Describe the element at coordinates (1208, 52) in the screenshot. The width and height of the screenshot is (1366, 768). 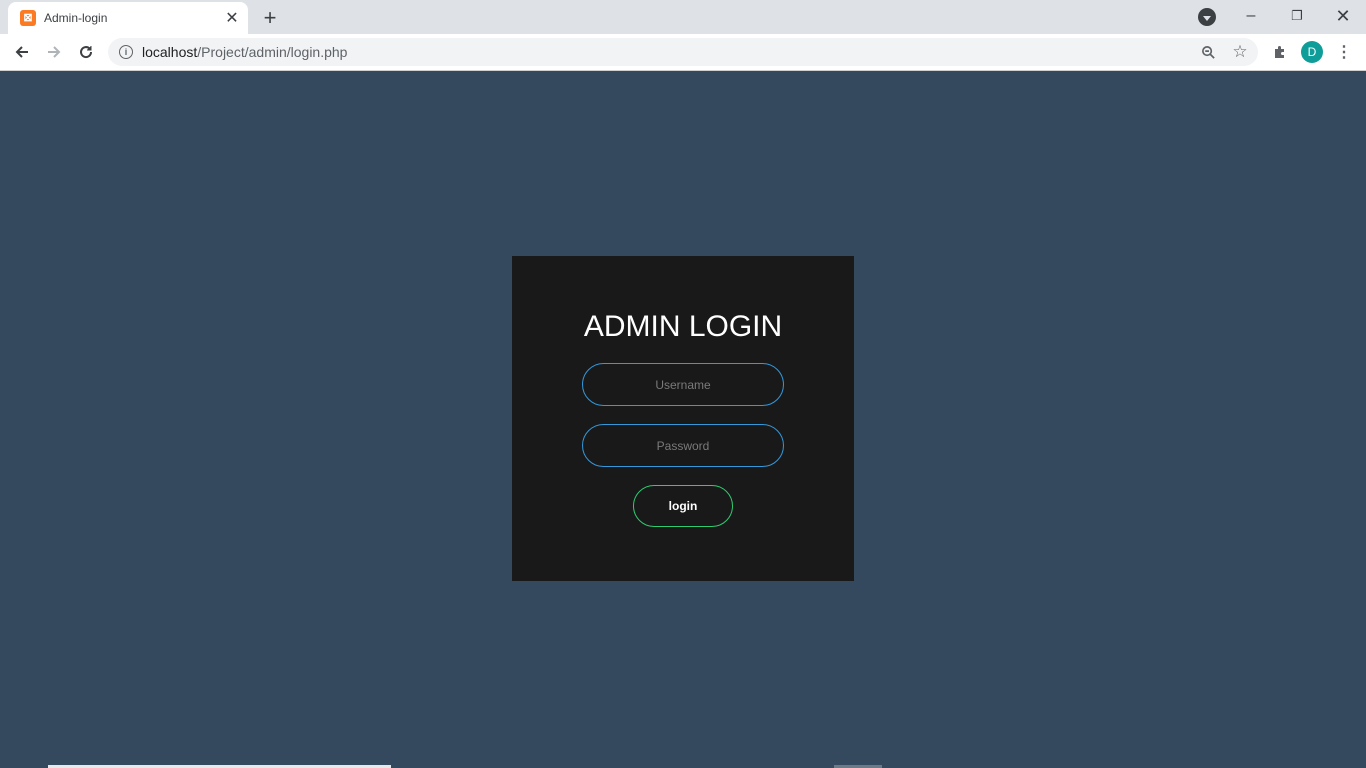
I see `zoom-icon` at that location.